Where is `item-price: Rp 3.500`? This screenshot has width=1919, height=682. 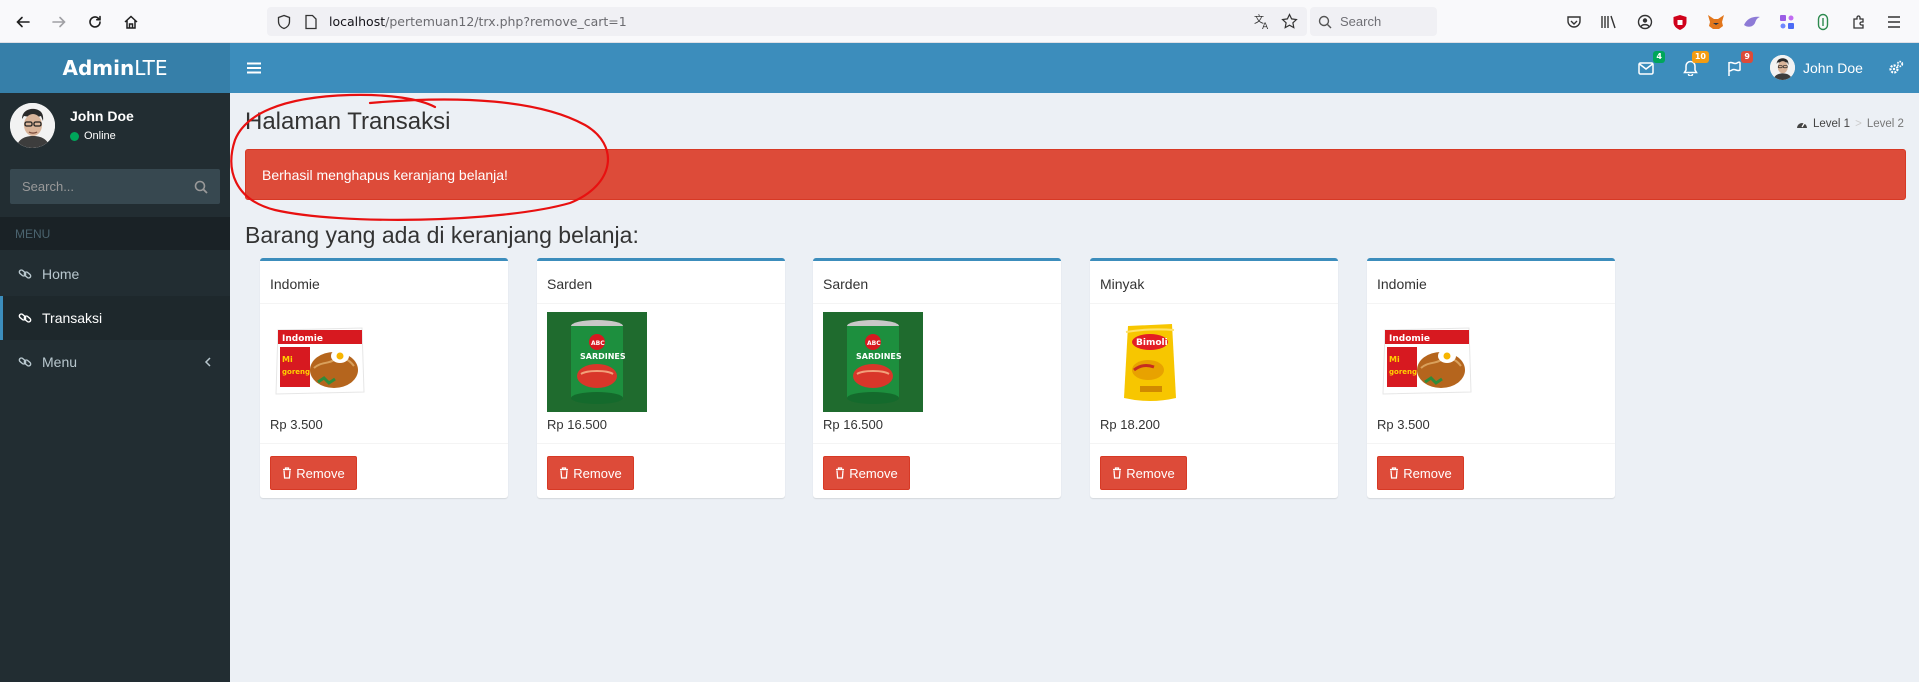 item-price: Rp 3.500 is located at coordinates (1403, 424).